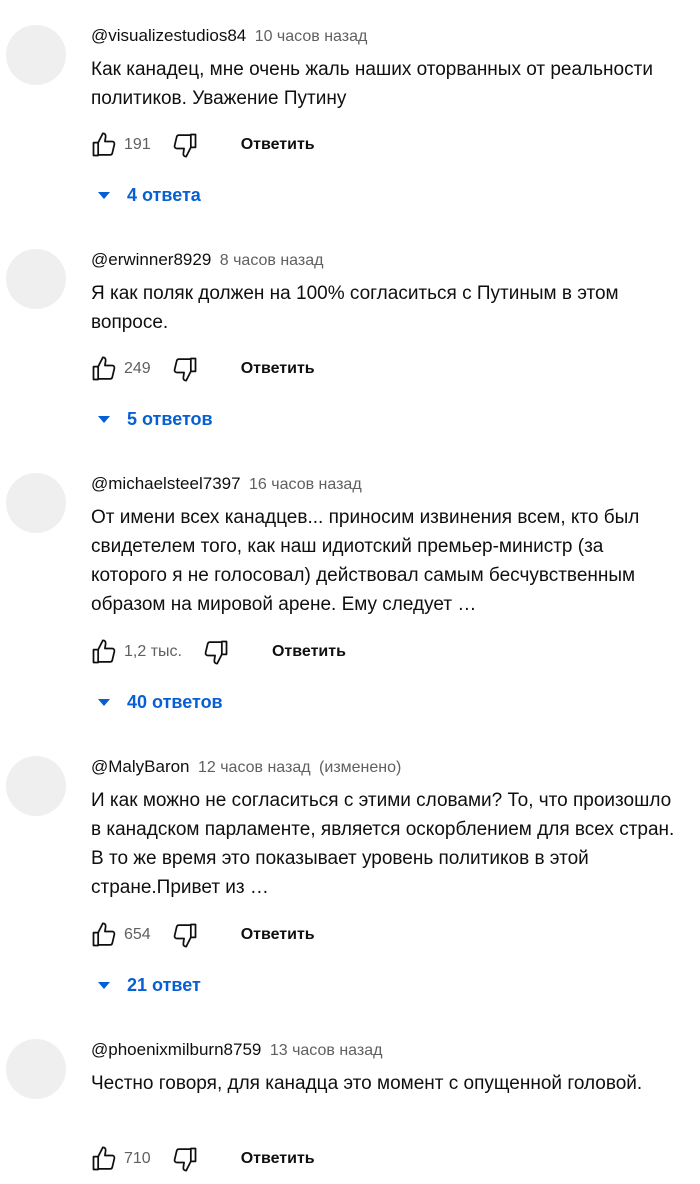 This screenshot has width=700, height=1184. Describe the element at coordinates (387, 260) in the screenshot. I see `comment-header: @erwinner8929 8 часов назад` at that location.